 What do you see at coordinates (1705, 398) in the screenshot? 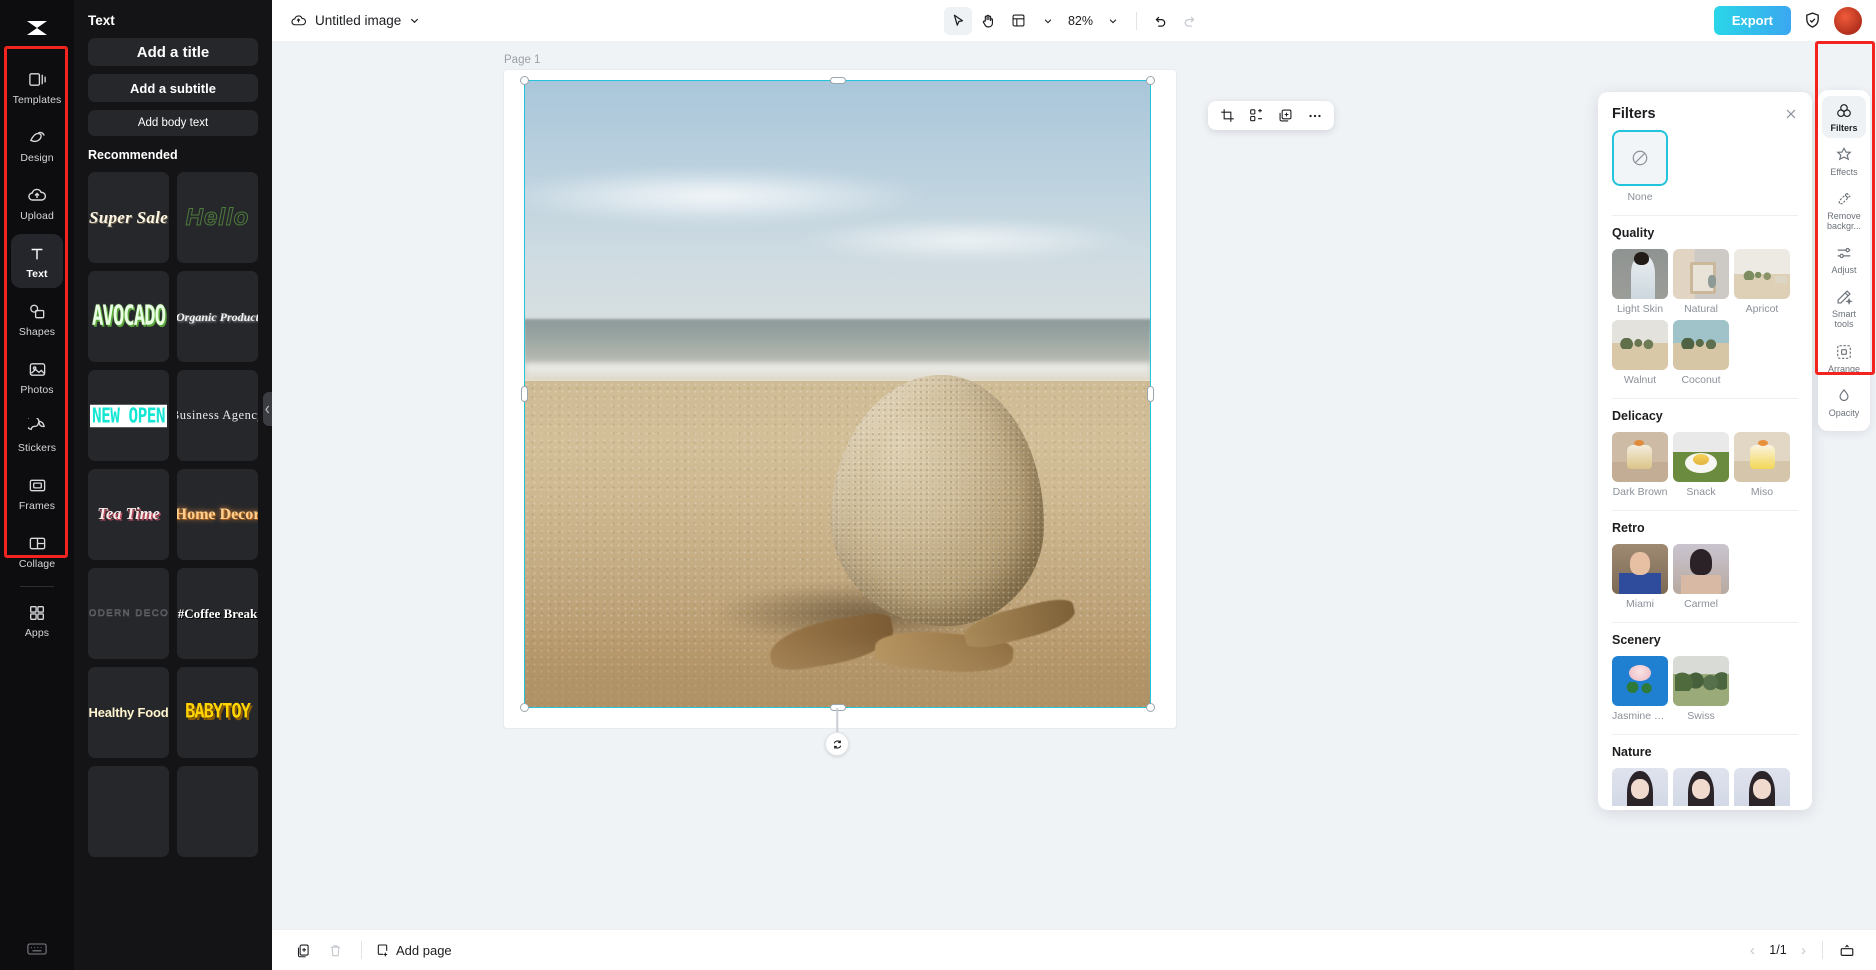
I see `section-divider` at bounding box center [1705, 398].